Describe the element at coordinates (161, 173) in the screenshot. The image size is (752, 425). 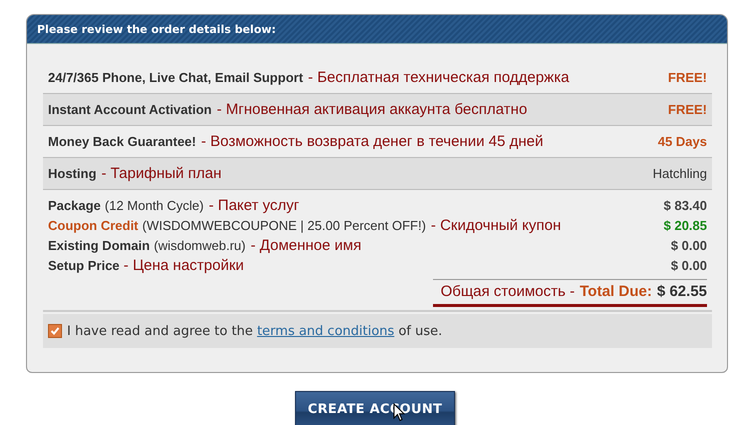
I see `feature-note: - Тарифный план` at that location.